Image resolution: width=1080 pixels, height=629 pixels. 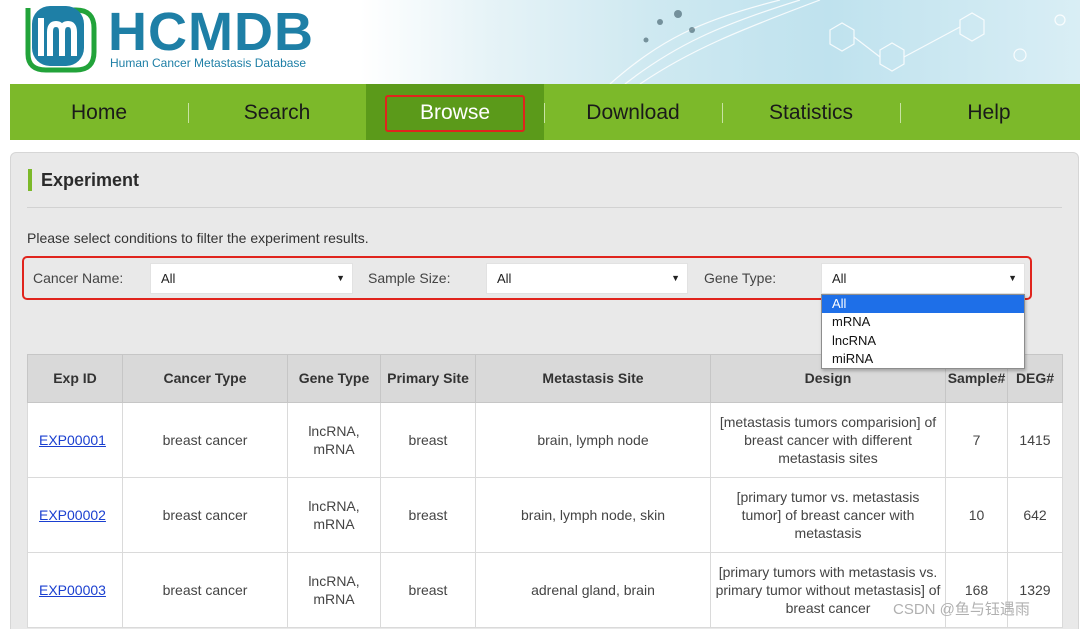 What do you see at coordinates (251, 278) in the screenshot?
I see `cancer-name-select: All ▼` at bounding box center [251, 278].